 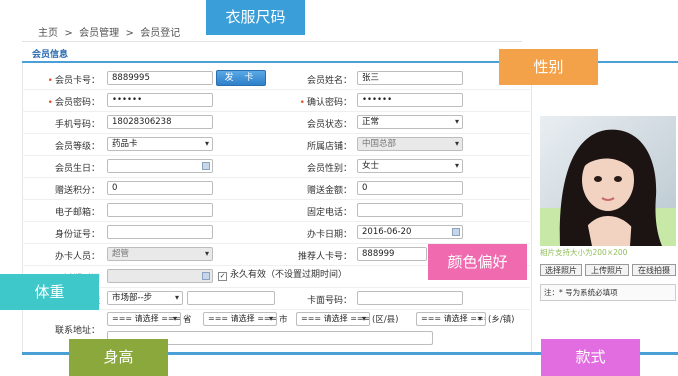 I want to click on store-label: 所属店铺：, so click(x=329, y=147).